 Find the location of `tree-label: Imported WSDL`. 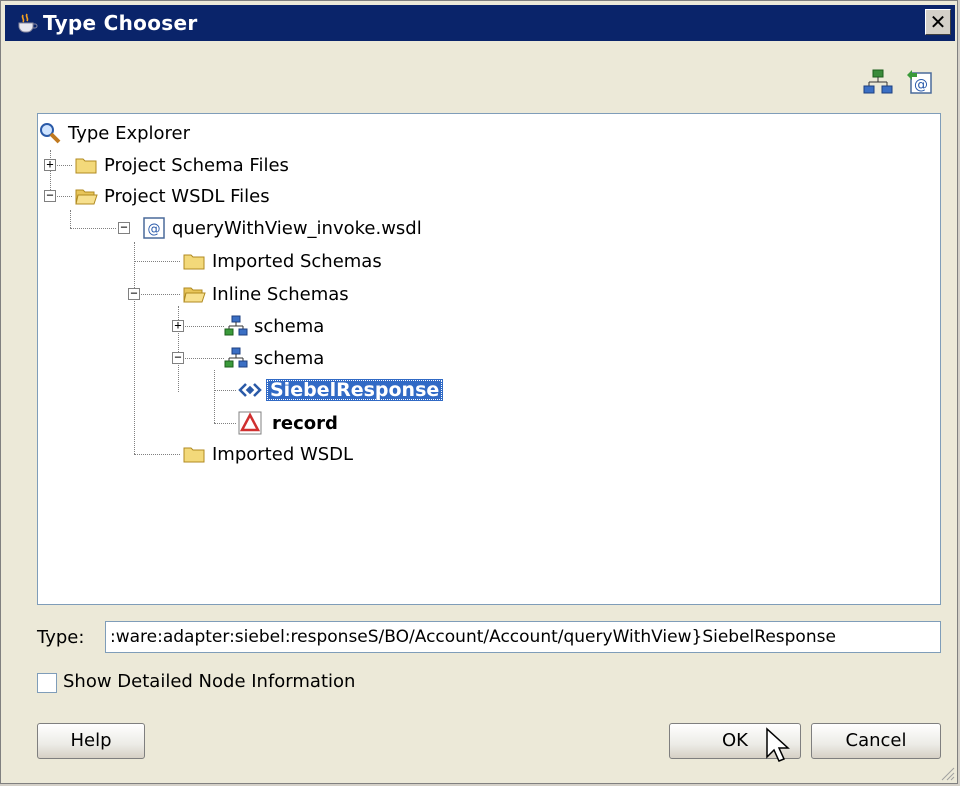

tree-label: Imported WSDL is located at coordinates (283, 454).